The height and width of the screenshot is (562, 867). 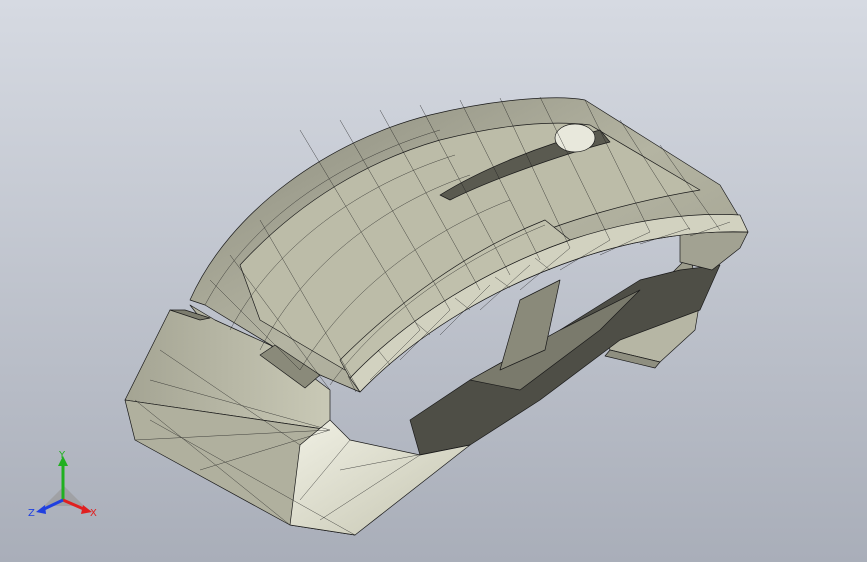 What do you see at coordinates (31, 513) in the screenshot?
I see `z-axis-label: Z` at bounding box center [31, 513].